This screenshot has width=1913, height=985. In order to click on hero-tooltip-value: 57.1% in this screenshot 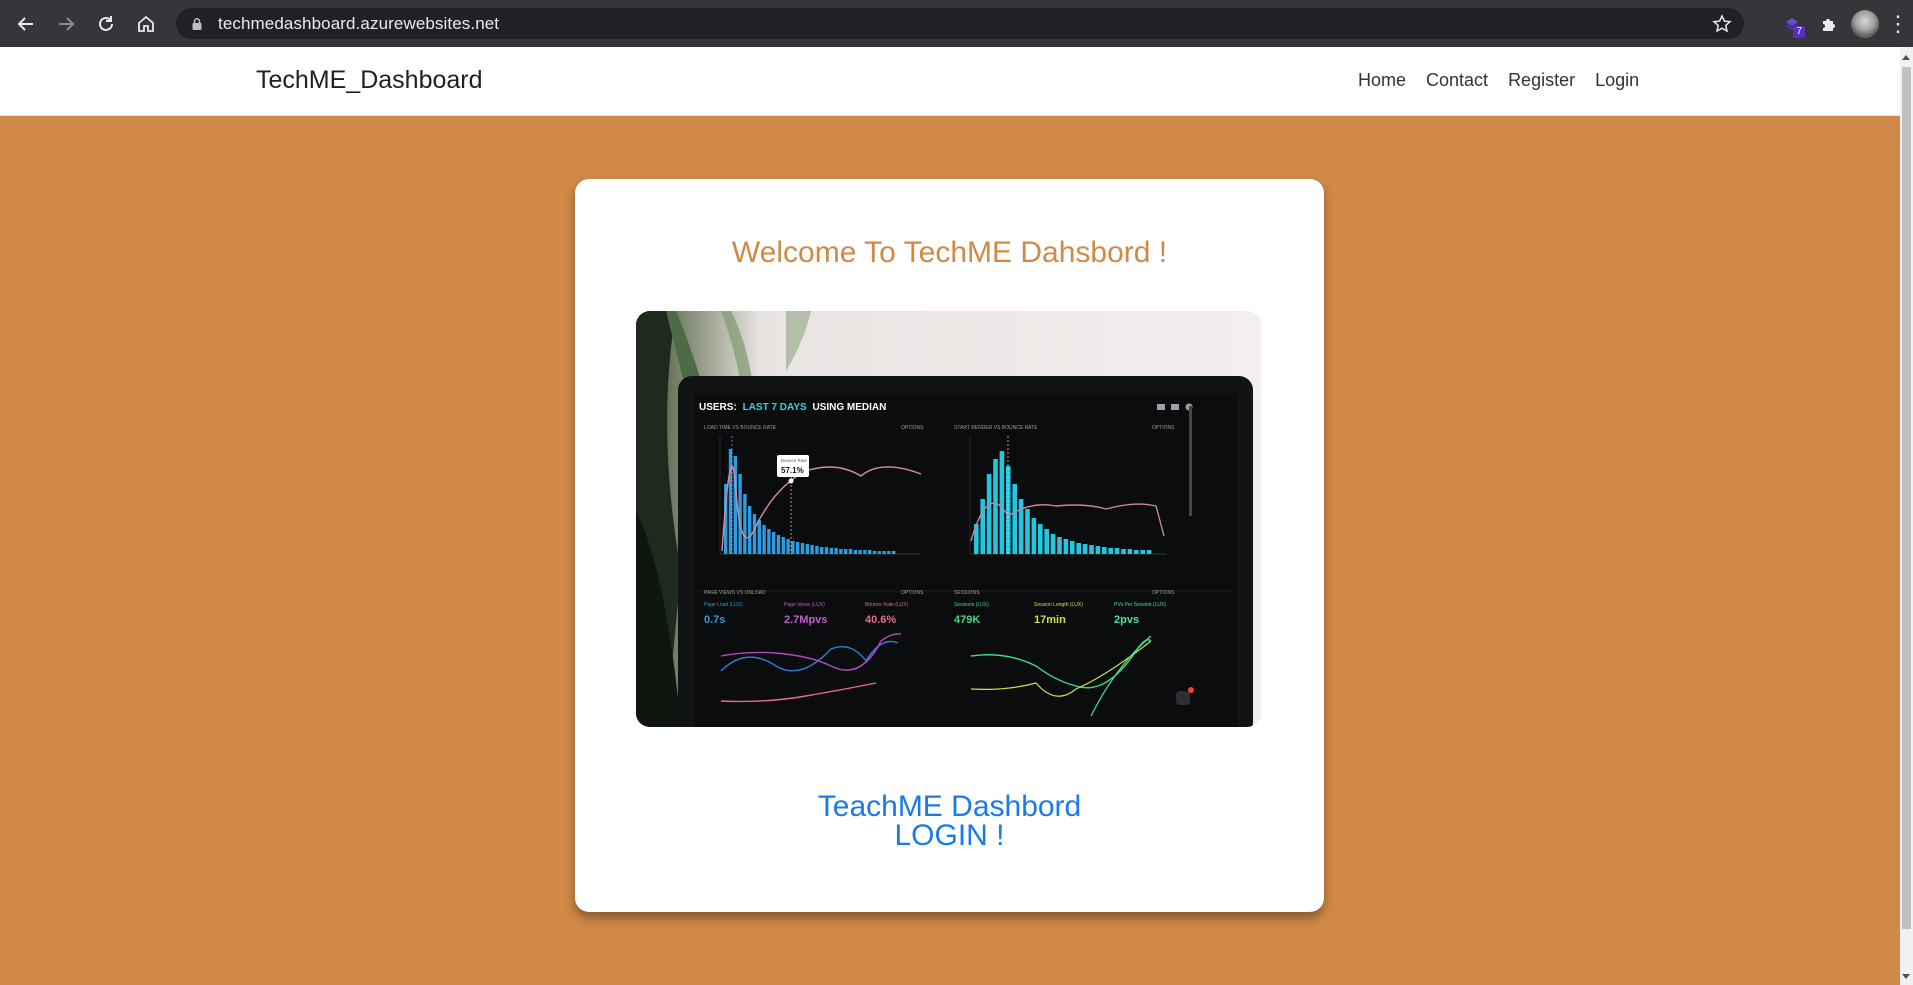, I will do `click(792, 470)`.